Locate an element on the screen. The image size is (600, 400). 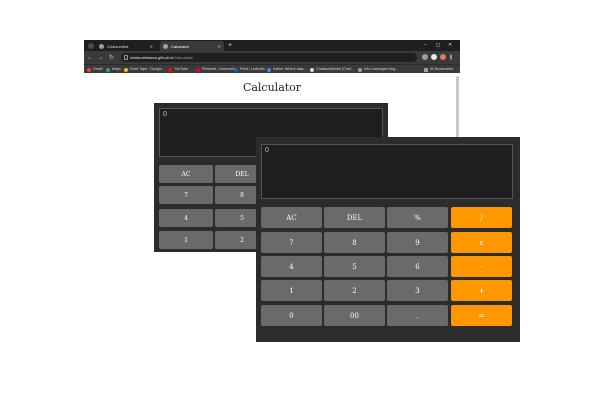
calc-button-minus: - is located at coordinates (481, 266).